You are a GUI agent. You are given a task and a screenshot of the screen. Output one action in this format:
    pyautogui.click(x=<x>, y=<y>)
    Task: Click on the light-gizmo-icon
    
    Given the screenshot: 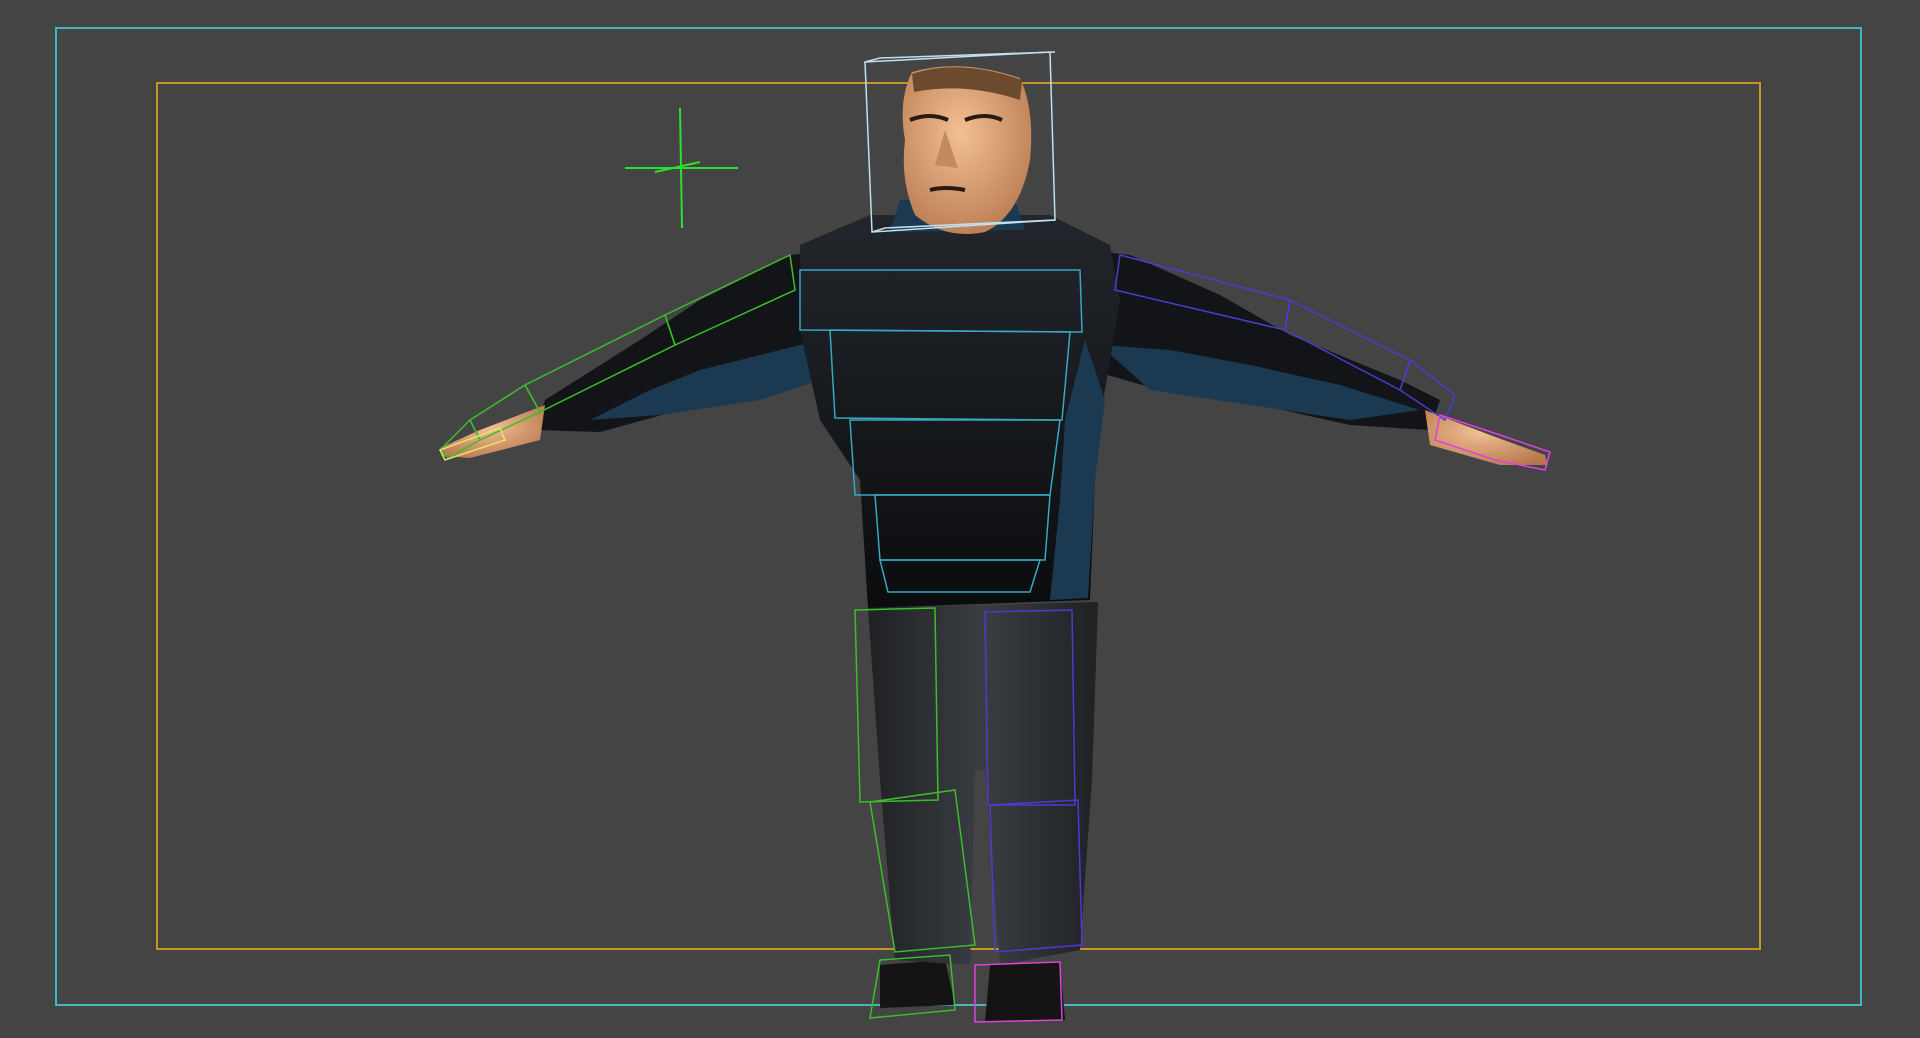 What is the action you would take?
    pyautogui.click(x=681, y=168)
    